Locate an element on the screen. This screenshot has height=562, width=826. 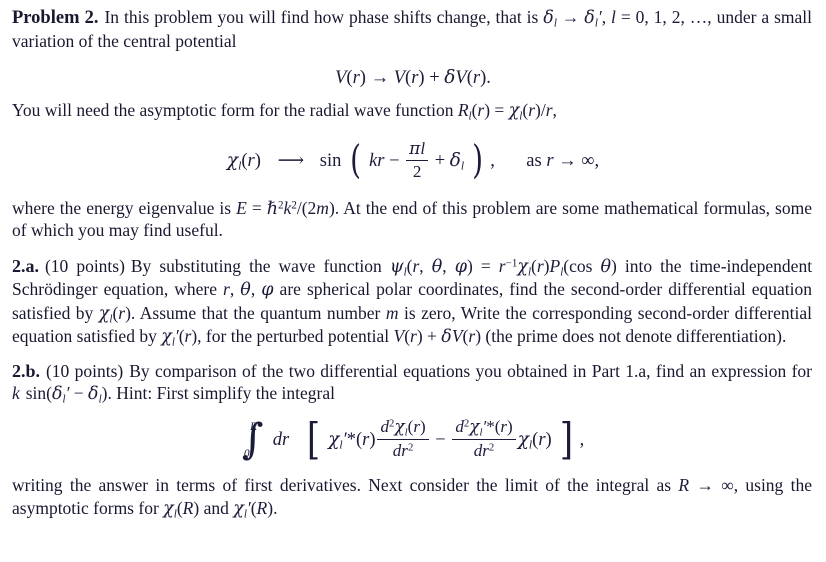
part-2a-text-6: for the perturbed potential is located at coordinates (297, 336).